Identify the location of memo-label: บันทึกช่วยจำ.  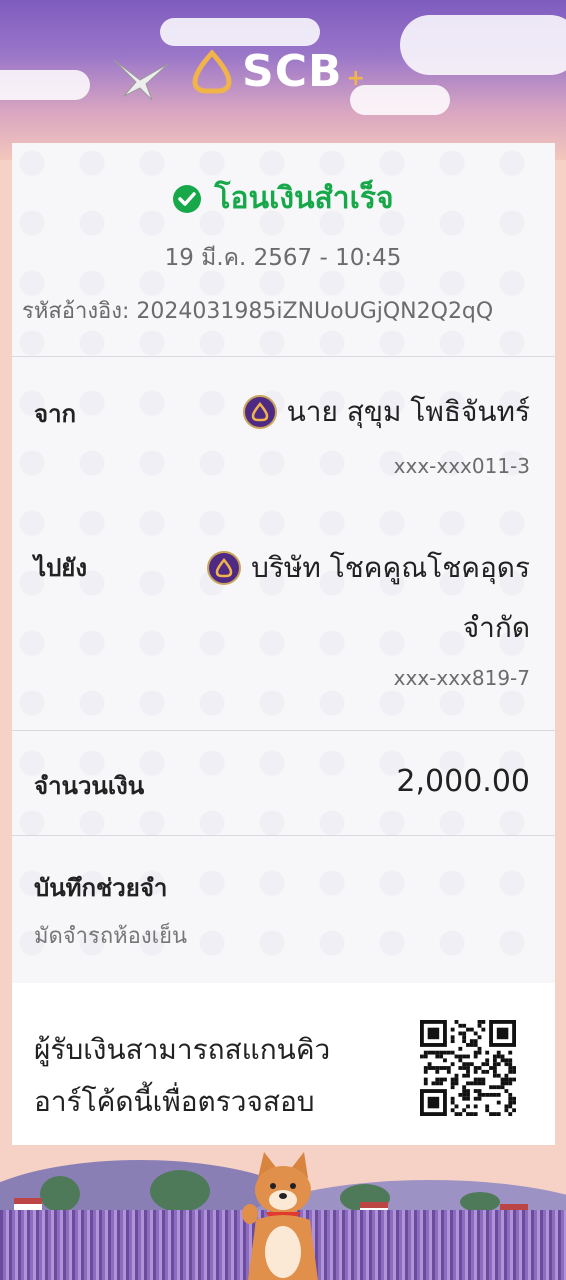
(101, 888).